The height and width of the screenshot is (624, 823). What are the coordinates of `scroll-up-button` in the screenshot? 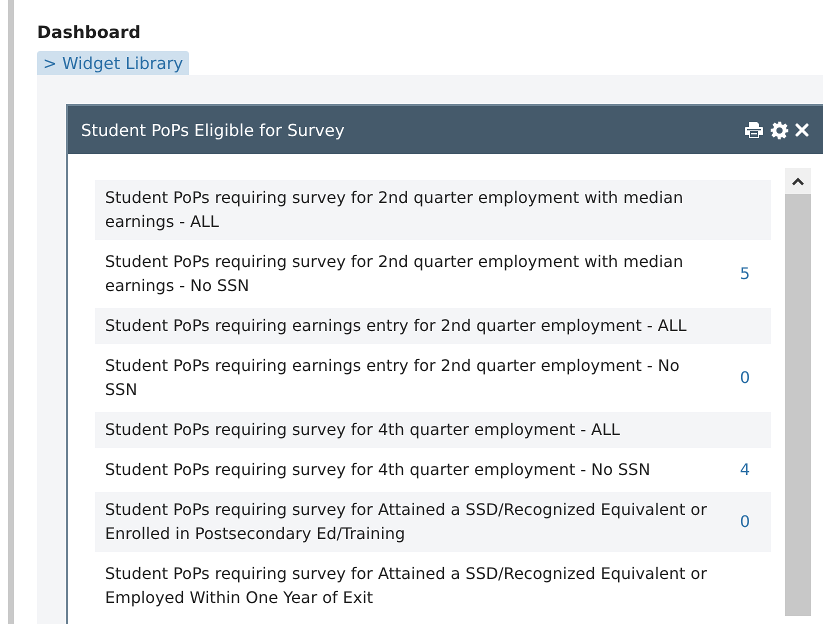 It's located at (798, 181).